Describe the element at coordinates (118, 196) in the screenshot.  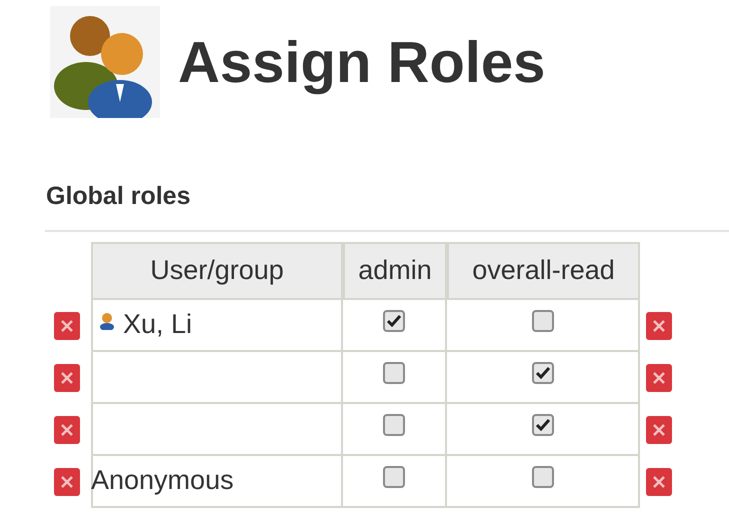
I see `section-title: Global roles` at that location.